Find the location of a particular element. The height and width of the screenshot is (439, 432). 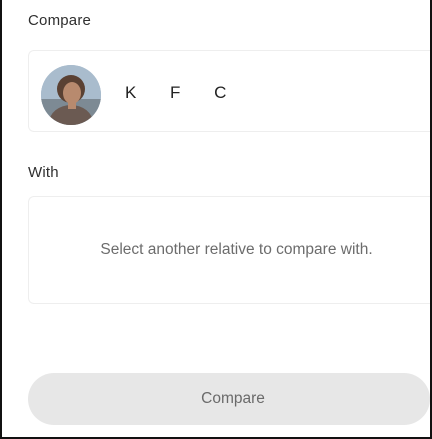

with-heading: With is located at coordinates (43, 172).